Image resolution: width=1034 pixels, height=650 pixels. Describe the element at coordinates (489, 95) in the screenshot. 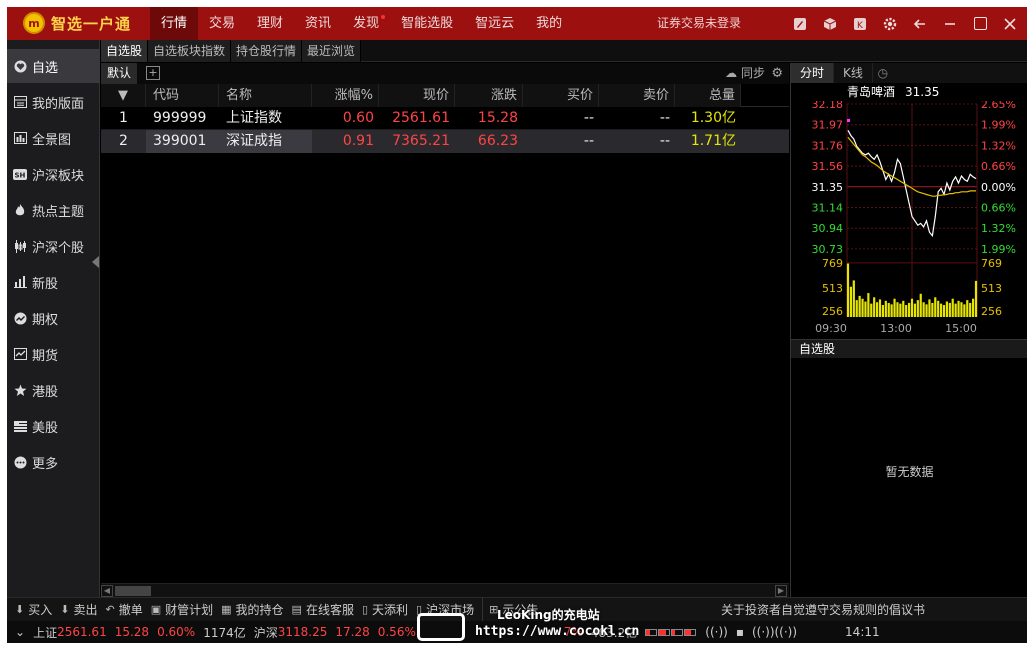

I see `header-change: 涨跌` at that location.